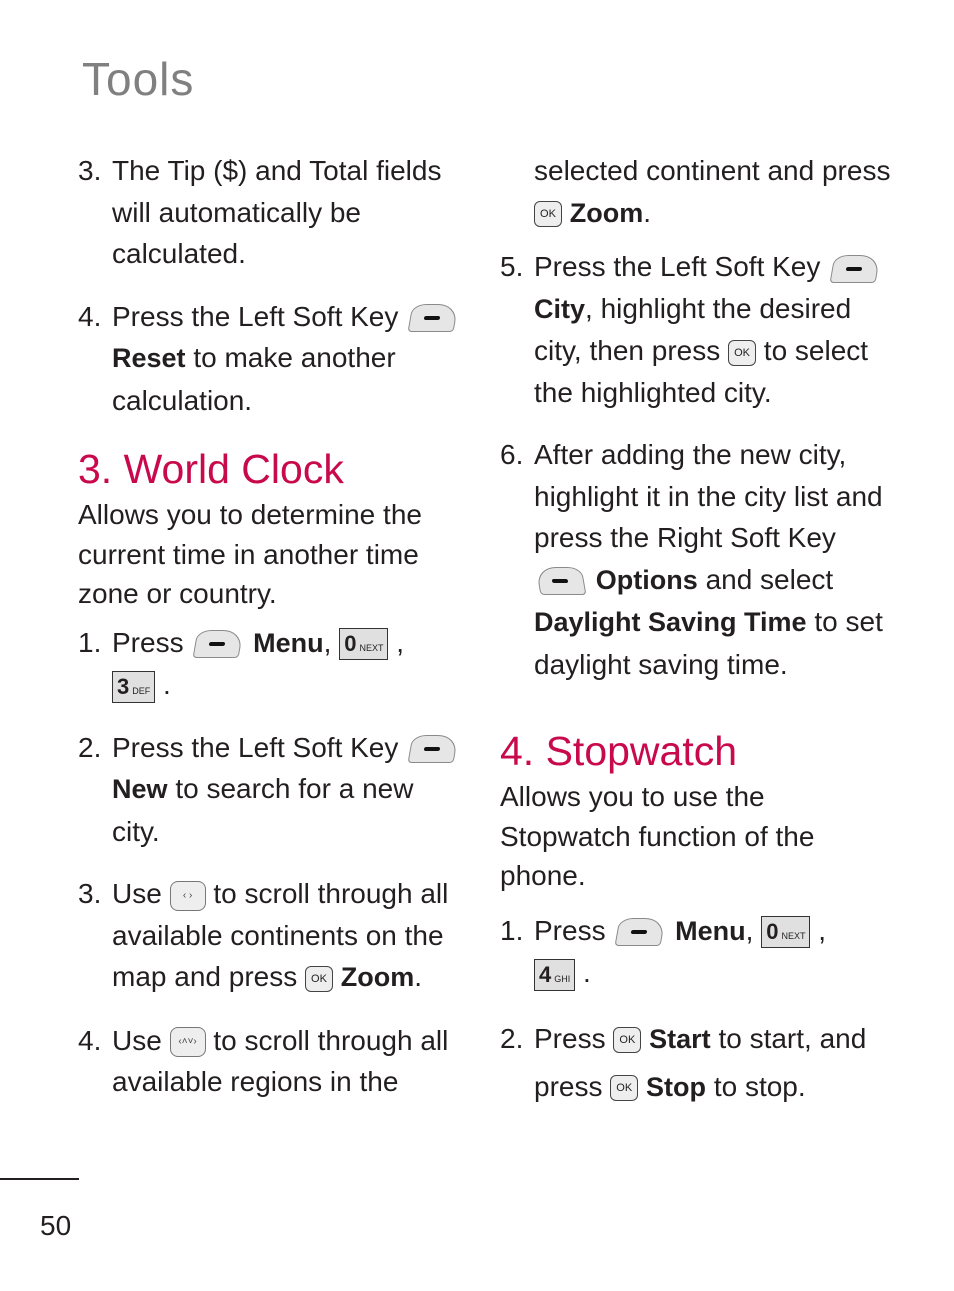 This screenshot has height=1291, width=954. What do you see at coordinates (560, 308) in the screenshot?
I see `key-label: City` at bounding box center [560, 308].